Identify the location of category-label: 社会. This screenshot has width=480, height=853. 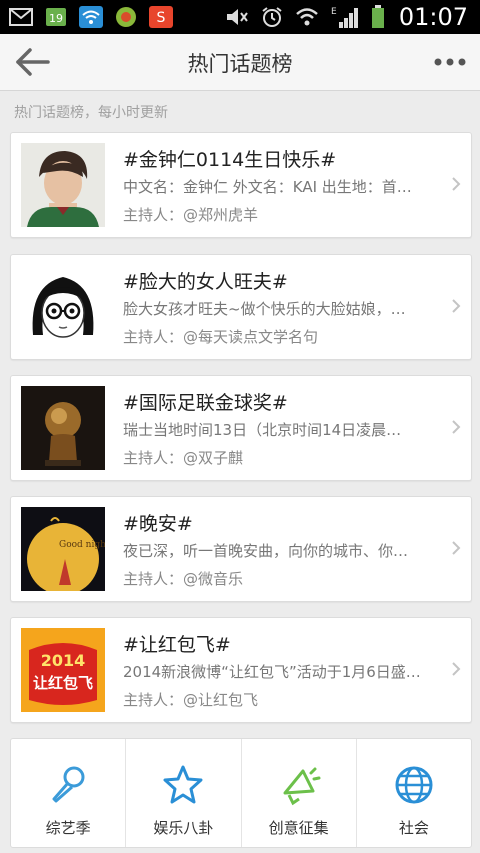
(413, 828).